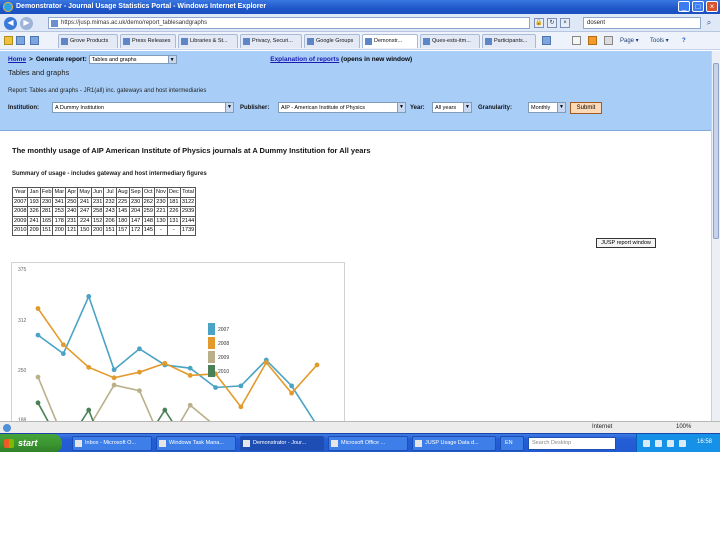 This screenshot has height=540, width=720. Describe the element at coordinates (592, 40) in the screenshot. I see `feeds-icon` at that location.